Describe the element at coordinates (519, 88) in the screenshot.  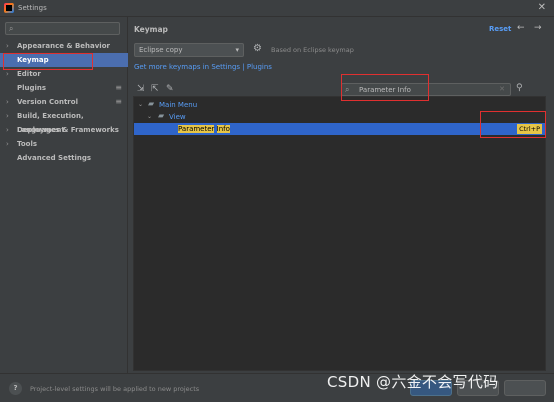
I see `find-by-shortcut-icon: ⚲` at that location.